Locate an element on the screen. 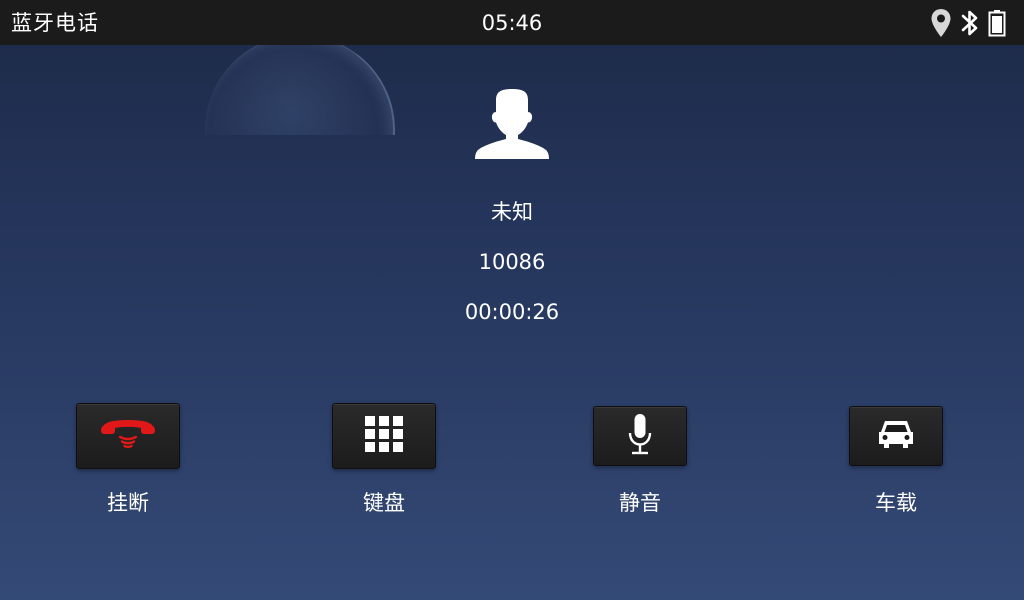  car-label: 车载 is located at coordinates (896, 503).